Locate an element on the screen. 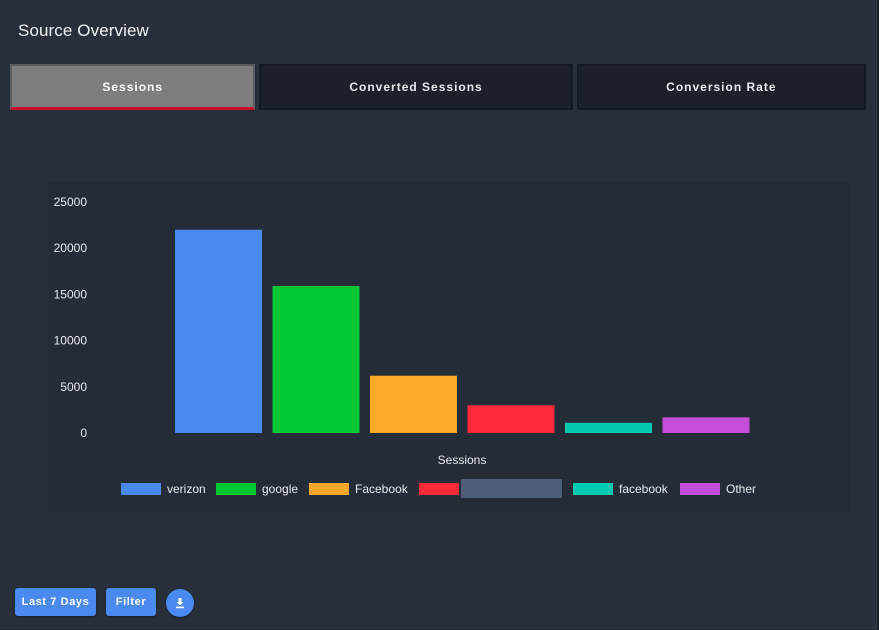  legend-label: verizon is located at coordinates (186, 489).